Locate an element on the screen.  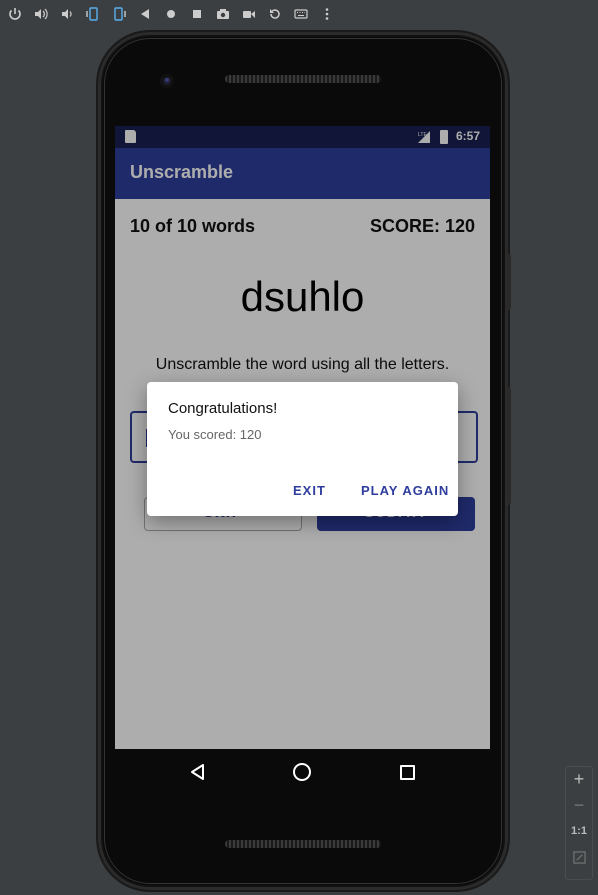
play-again-button: PLAY AGAIN is located at coordinates (405, 490).